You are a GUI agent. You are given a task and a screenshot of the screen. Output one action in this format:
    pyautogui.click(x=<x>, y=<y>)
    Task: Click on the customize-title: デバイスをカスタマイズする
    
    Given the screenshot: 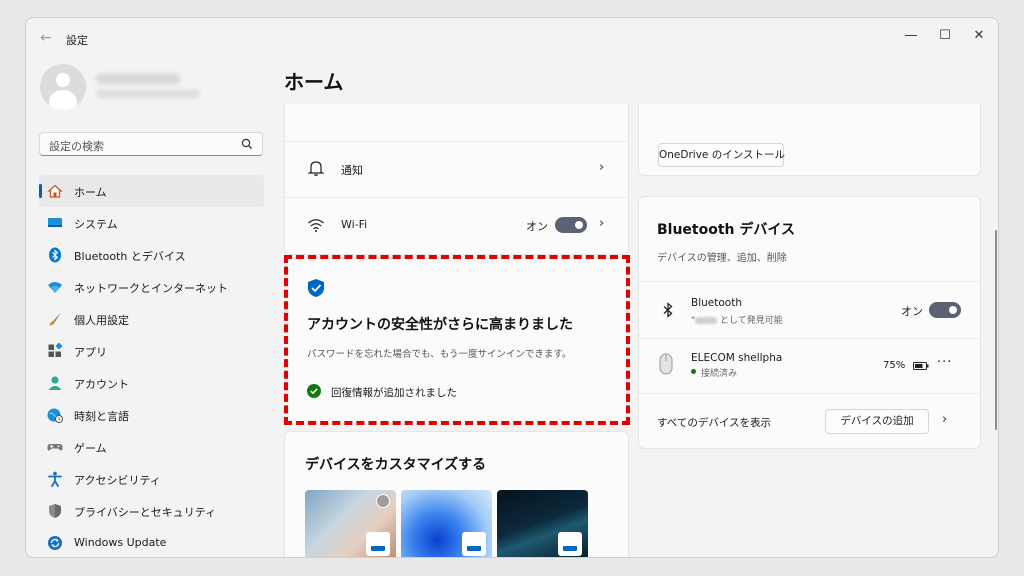 What is the action you would take?
    pyautogui.click(x=396, y=465)
    